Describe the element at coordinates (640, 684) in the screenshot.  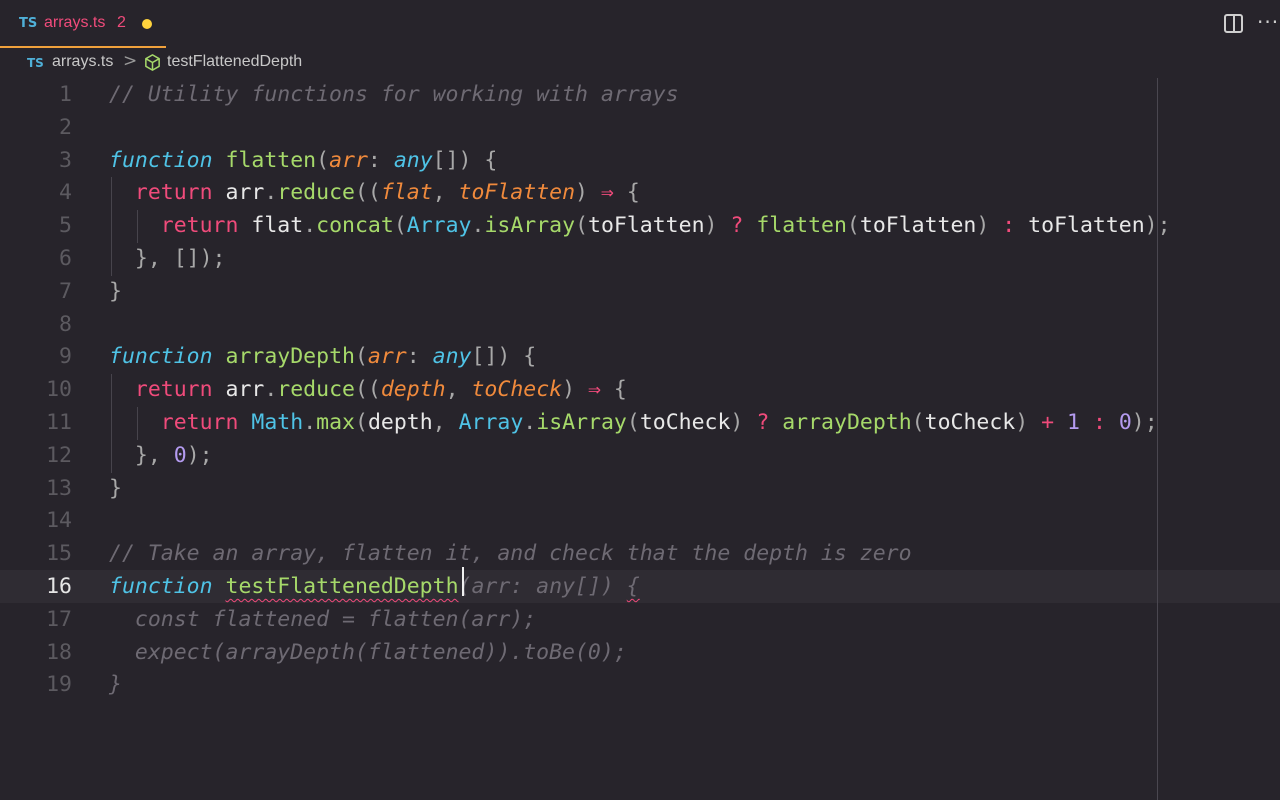
I see `code-line: 19}` at that location.